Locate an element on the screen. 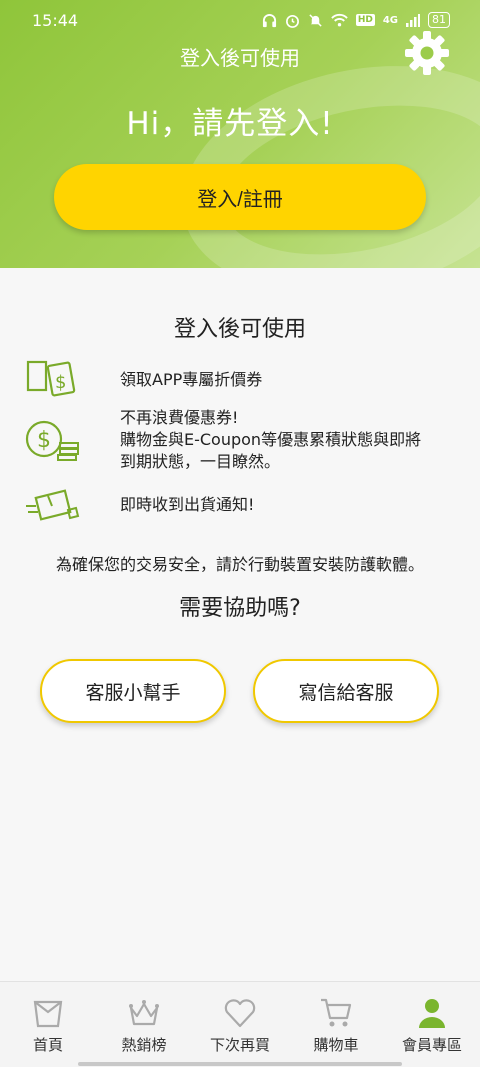  gear-icon is located at coordinates (427, 53).